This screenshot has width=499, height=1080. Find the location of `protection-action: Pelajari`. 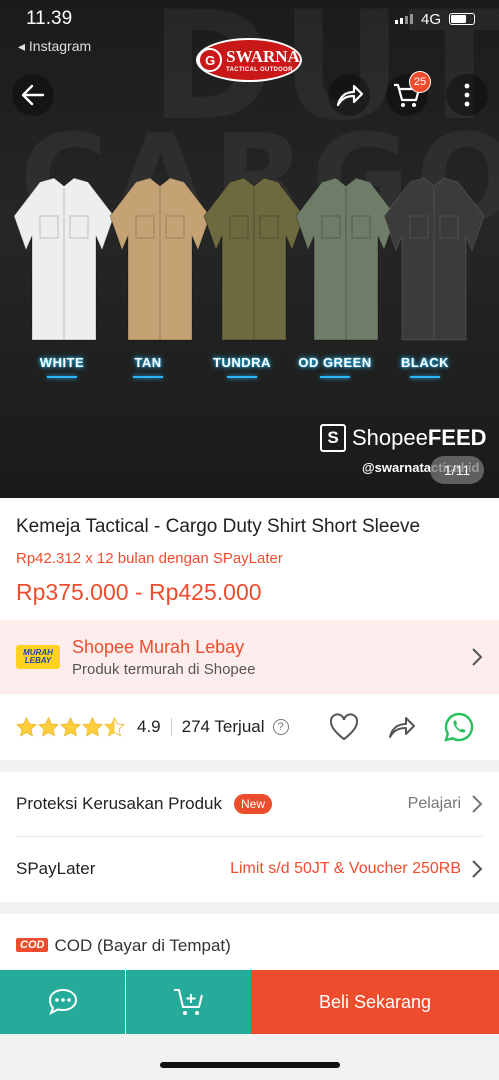

protection-action: Pelajari is located at coordinates (434, 803).